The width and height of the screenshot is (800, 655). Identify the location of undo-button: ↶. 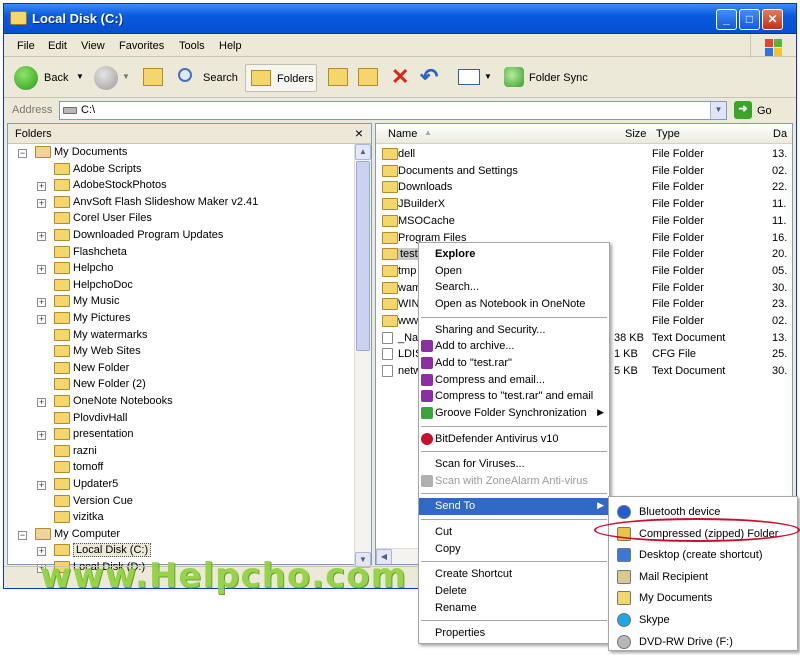
(430, 78).